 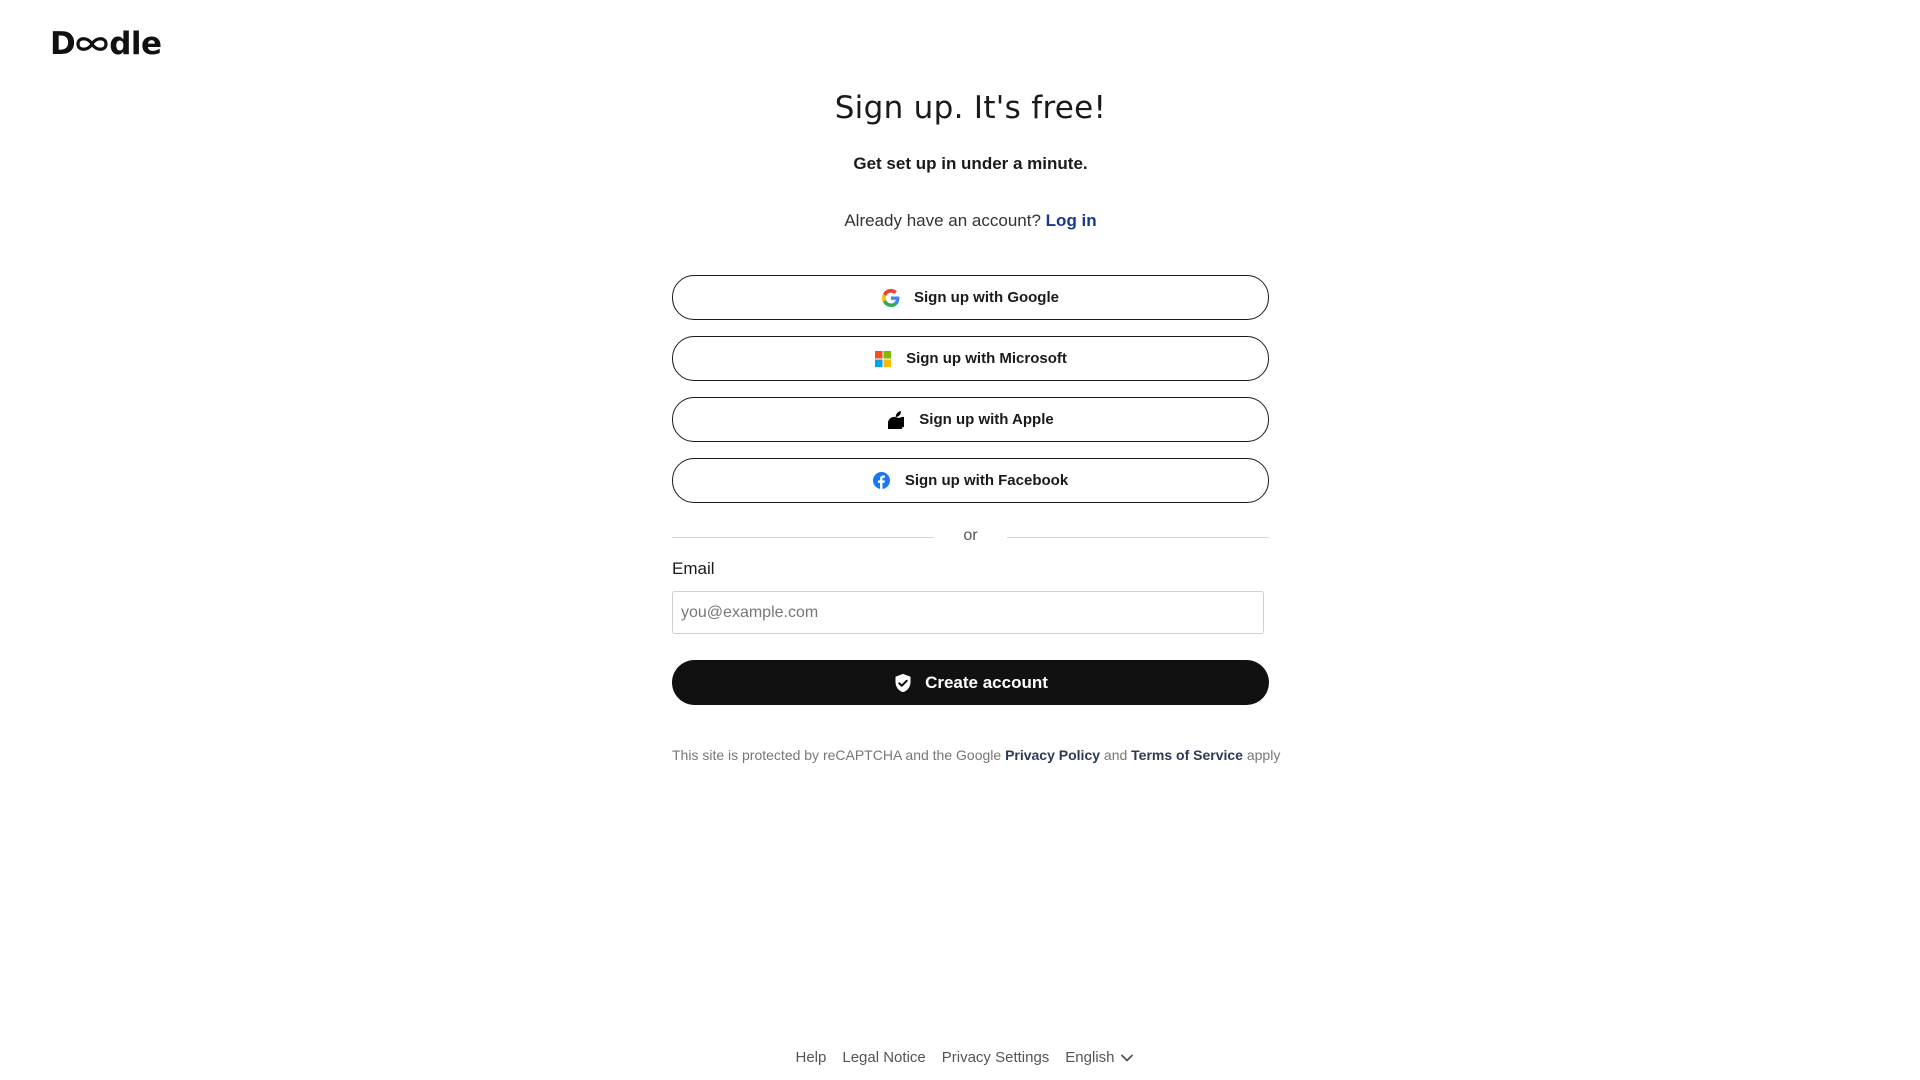 I want to click on email-field, so click(x=968, y=612).